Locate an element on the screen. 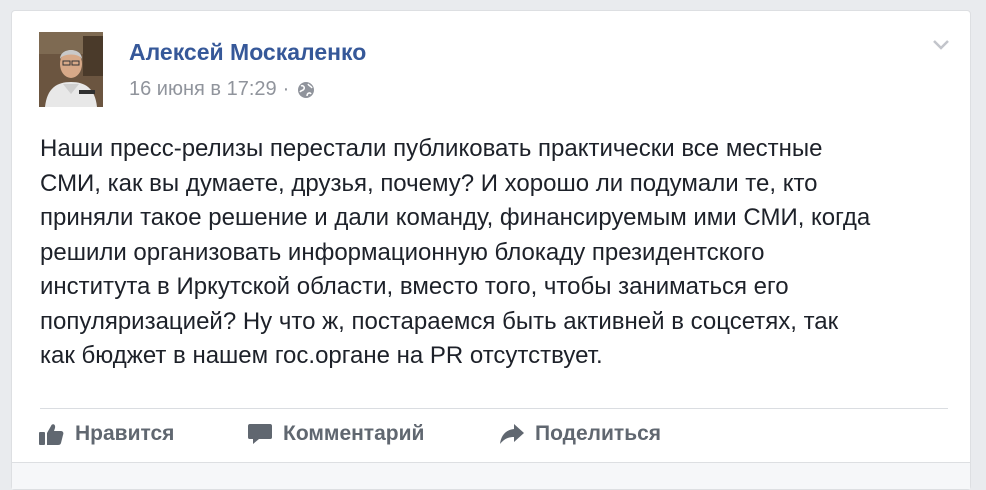  avatar-photo is located at coordinates (71, 69).